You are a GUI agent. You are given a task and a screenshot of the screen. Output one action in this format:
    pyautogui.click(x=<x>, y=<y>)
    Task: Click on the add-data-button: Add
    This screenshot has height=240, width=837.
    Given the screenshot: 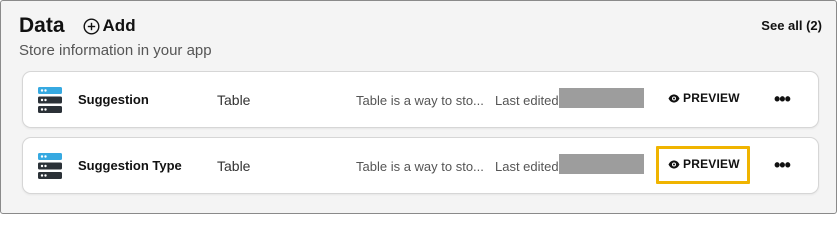 What is the action you would take?
    pyautogui.click(x=109, y=26)
    